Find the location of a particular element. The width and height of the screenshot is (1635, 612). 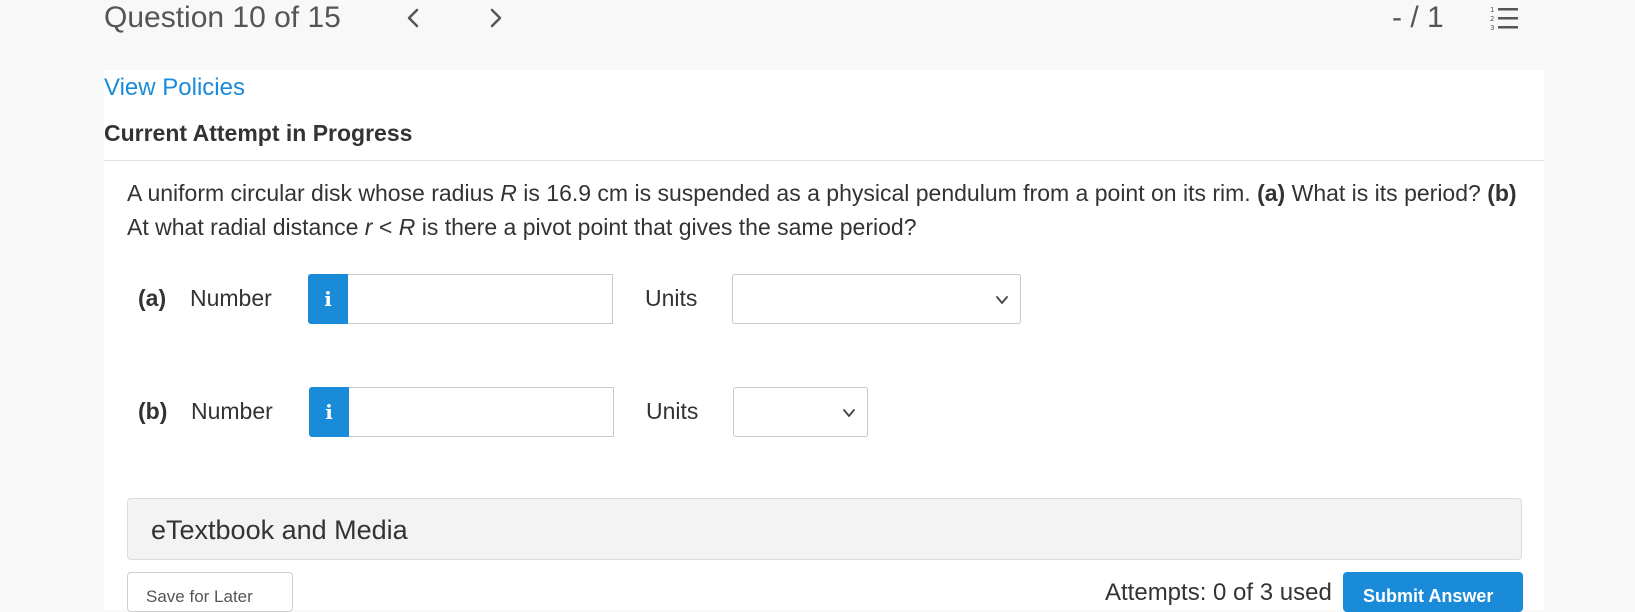

etextbook-media-section: eTextbook and Media is located at coordinates (824, 529).